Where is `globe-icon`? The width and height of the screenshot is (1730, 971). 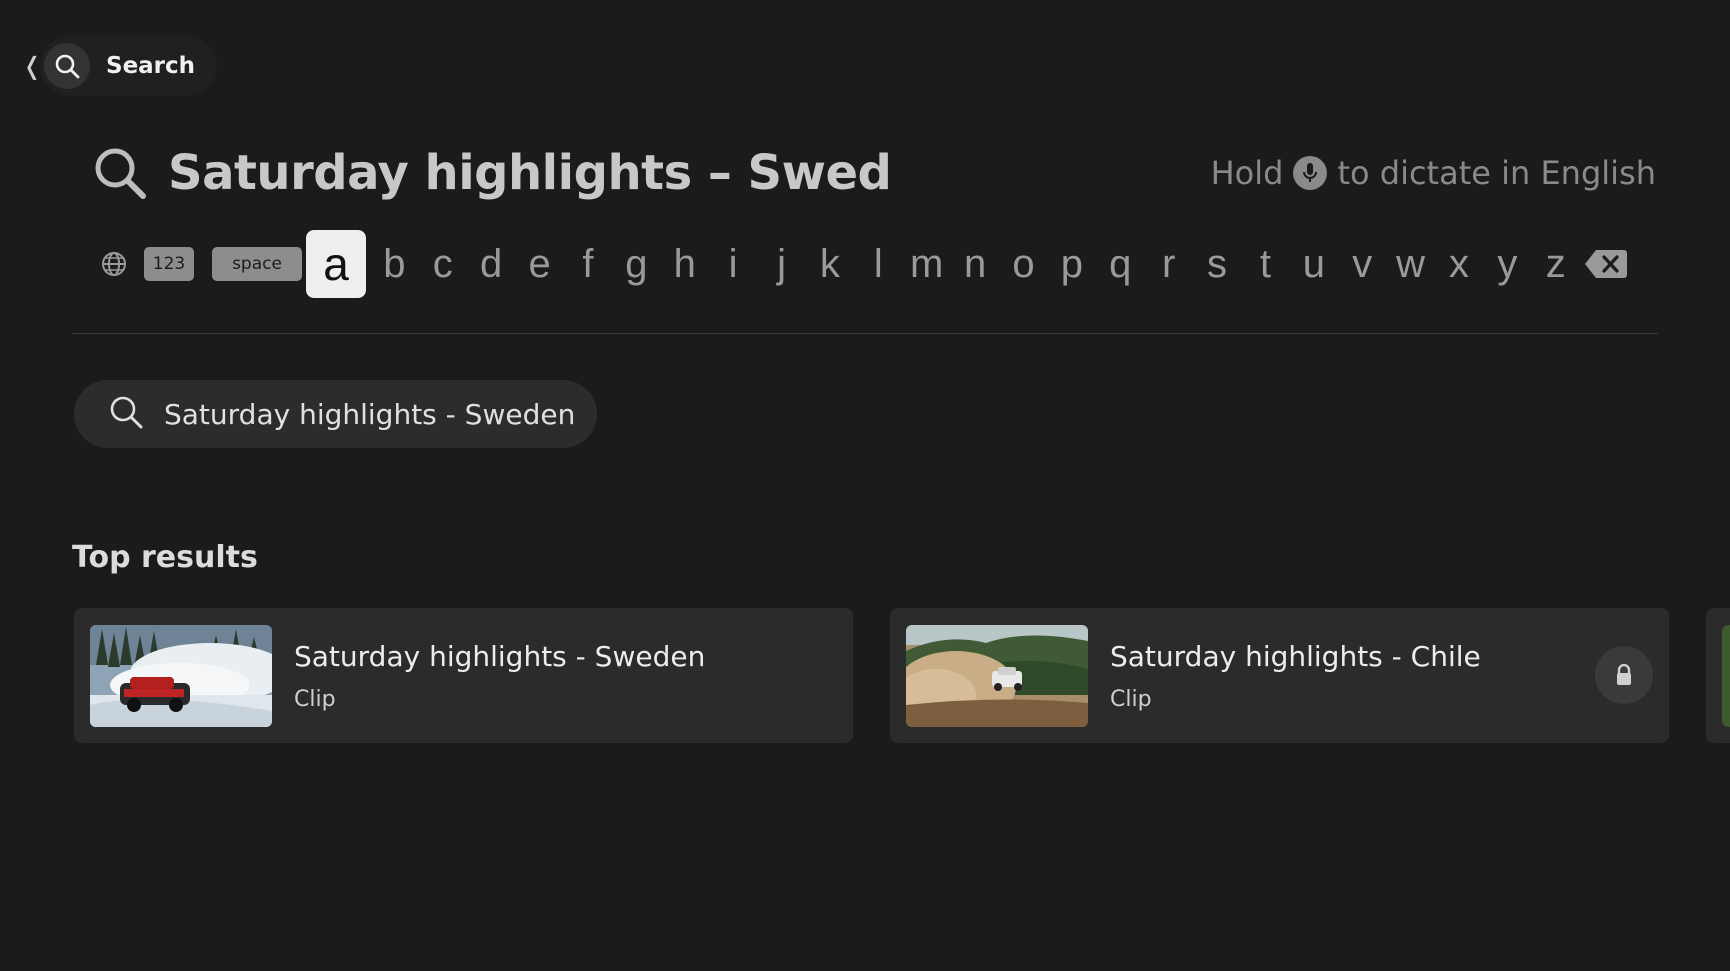 globe-icon is located at coordinates (114, 264).